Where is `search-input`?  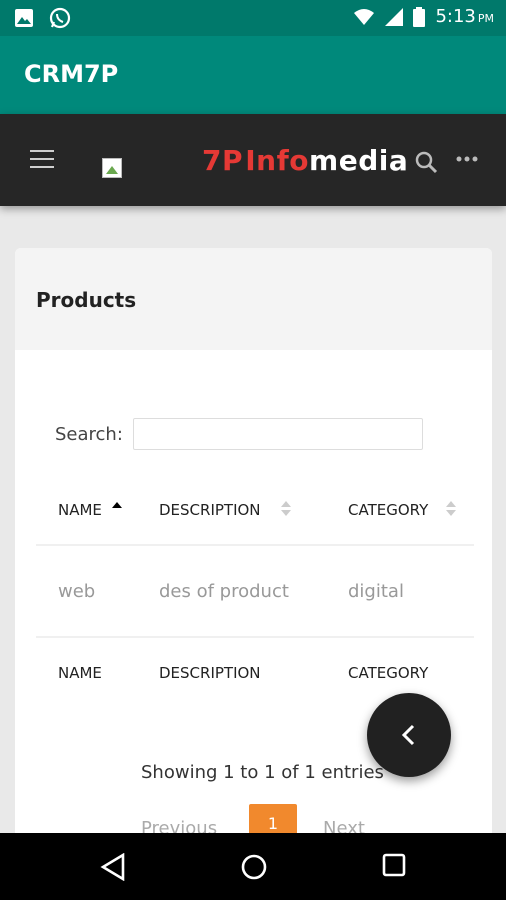
search-input is located at coordinates (277, 434).